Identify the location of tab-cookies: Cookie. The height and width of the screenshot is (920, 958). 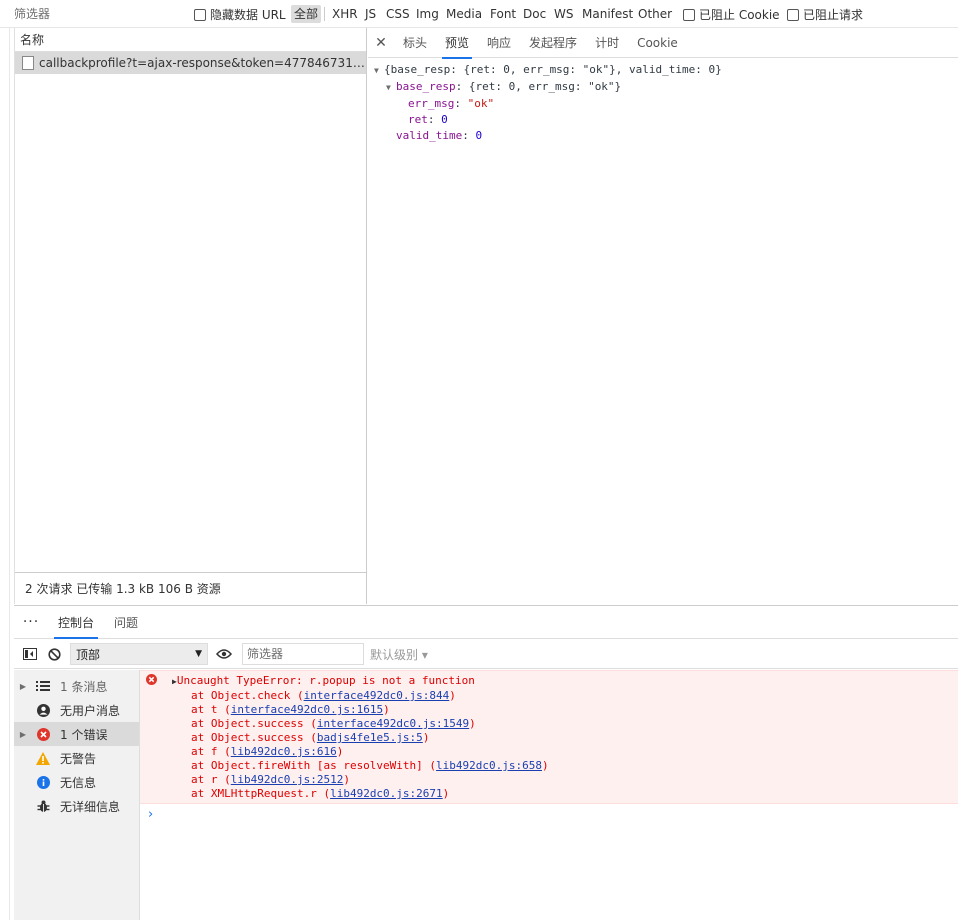
(657, 43).